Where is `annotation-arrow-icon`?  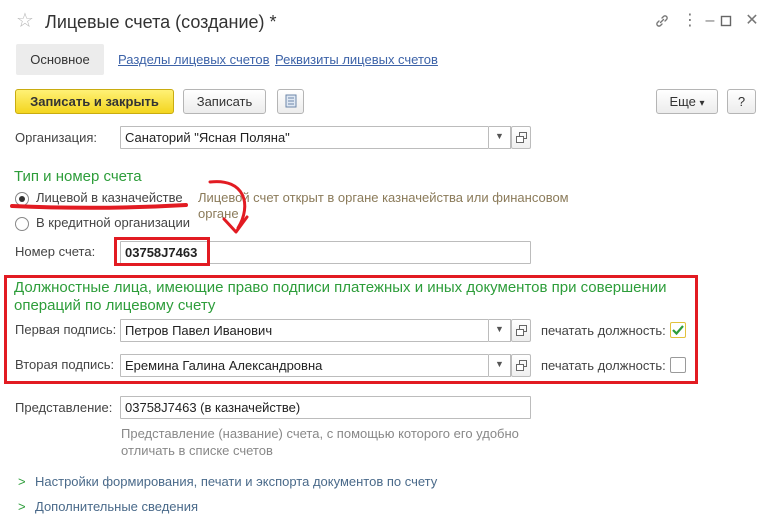
annotation-arrow-icon is located at coordinates (129, 207).